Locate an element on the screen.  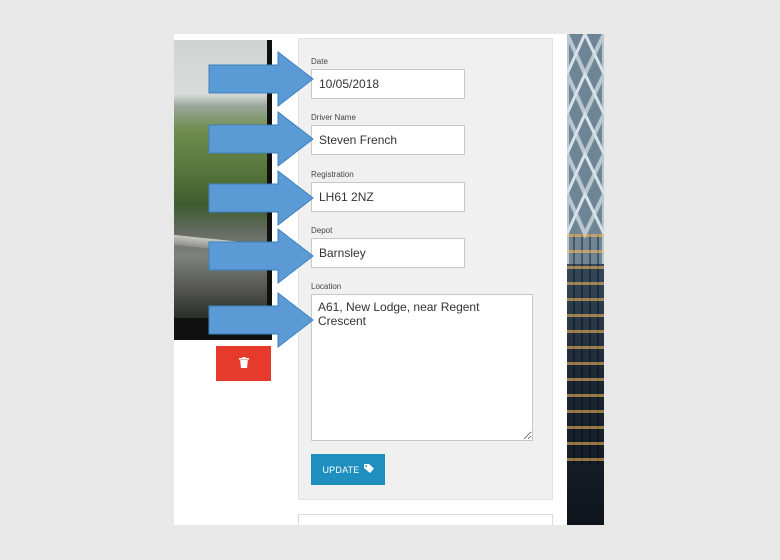
registration-input is located at coordinates (388, 197).